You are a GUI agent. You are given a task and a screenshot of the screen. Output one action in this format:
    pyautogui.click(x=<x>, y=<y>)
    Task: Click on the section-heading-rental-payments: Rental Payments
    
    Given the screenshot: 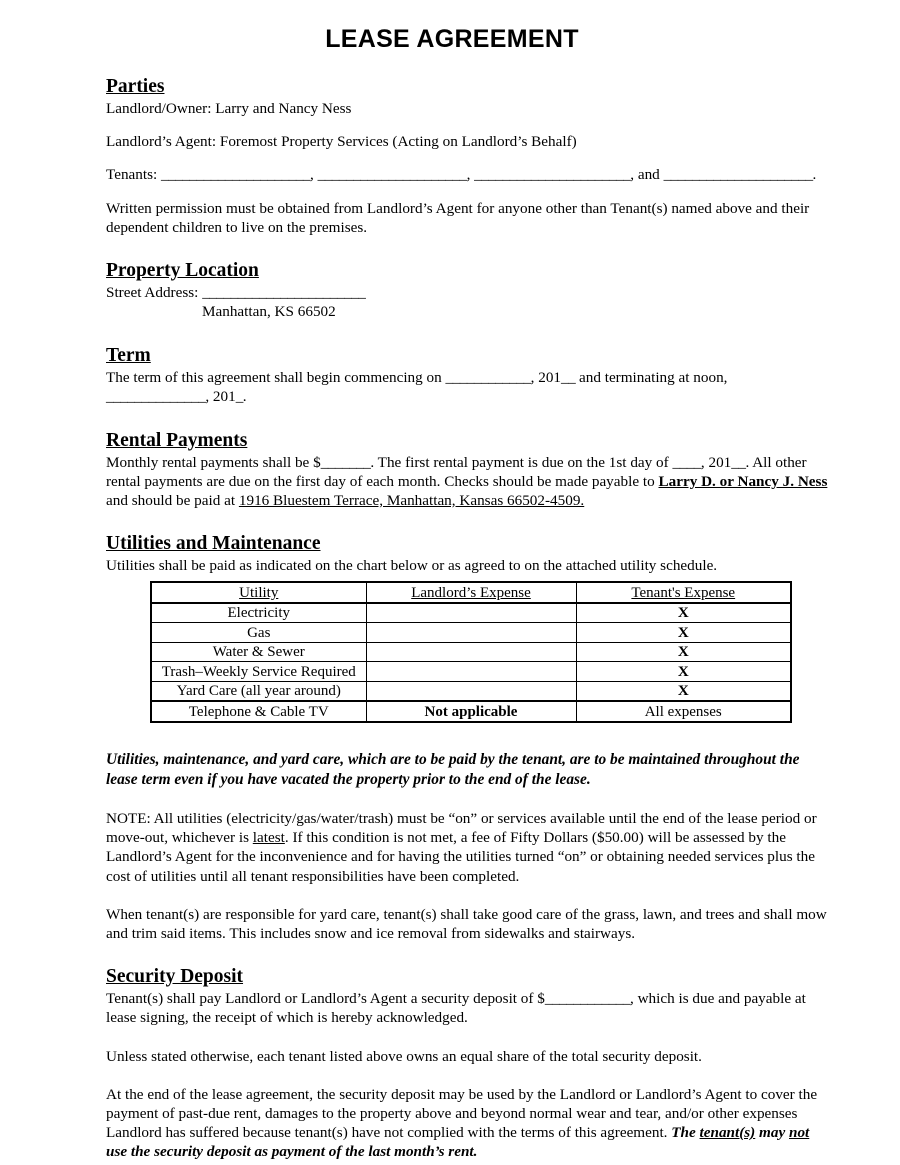 What is the action you would take?
    pyautogui.click(x=470, y=441)
    